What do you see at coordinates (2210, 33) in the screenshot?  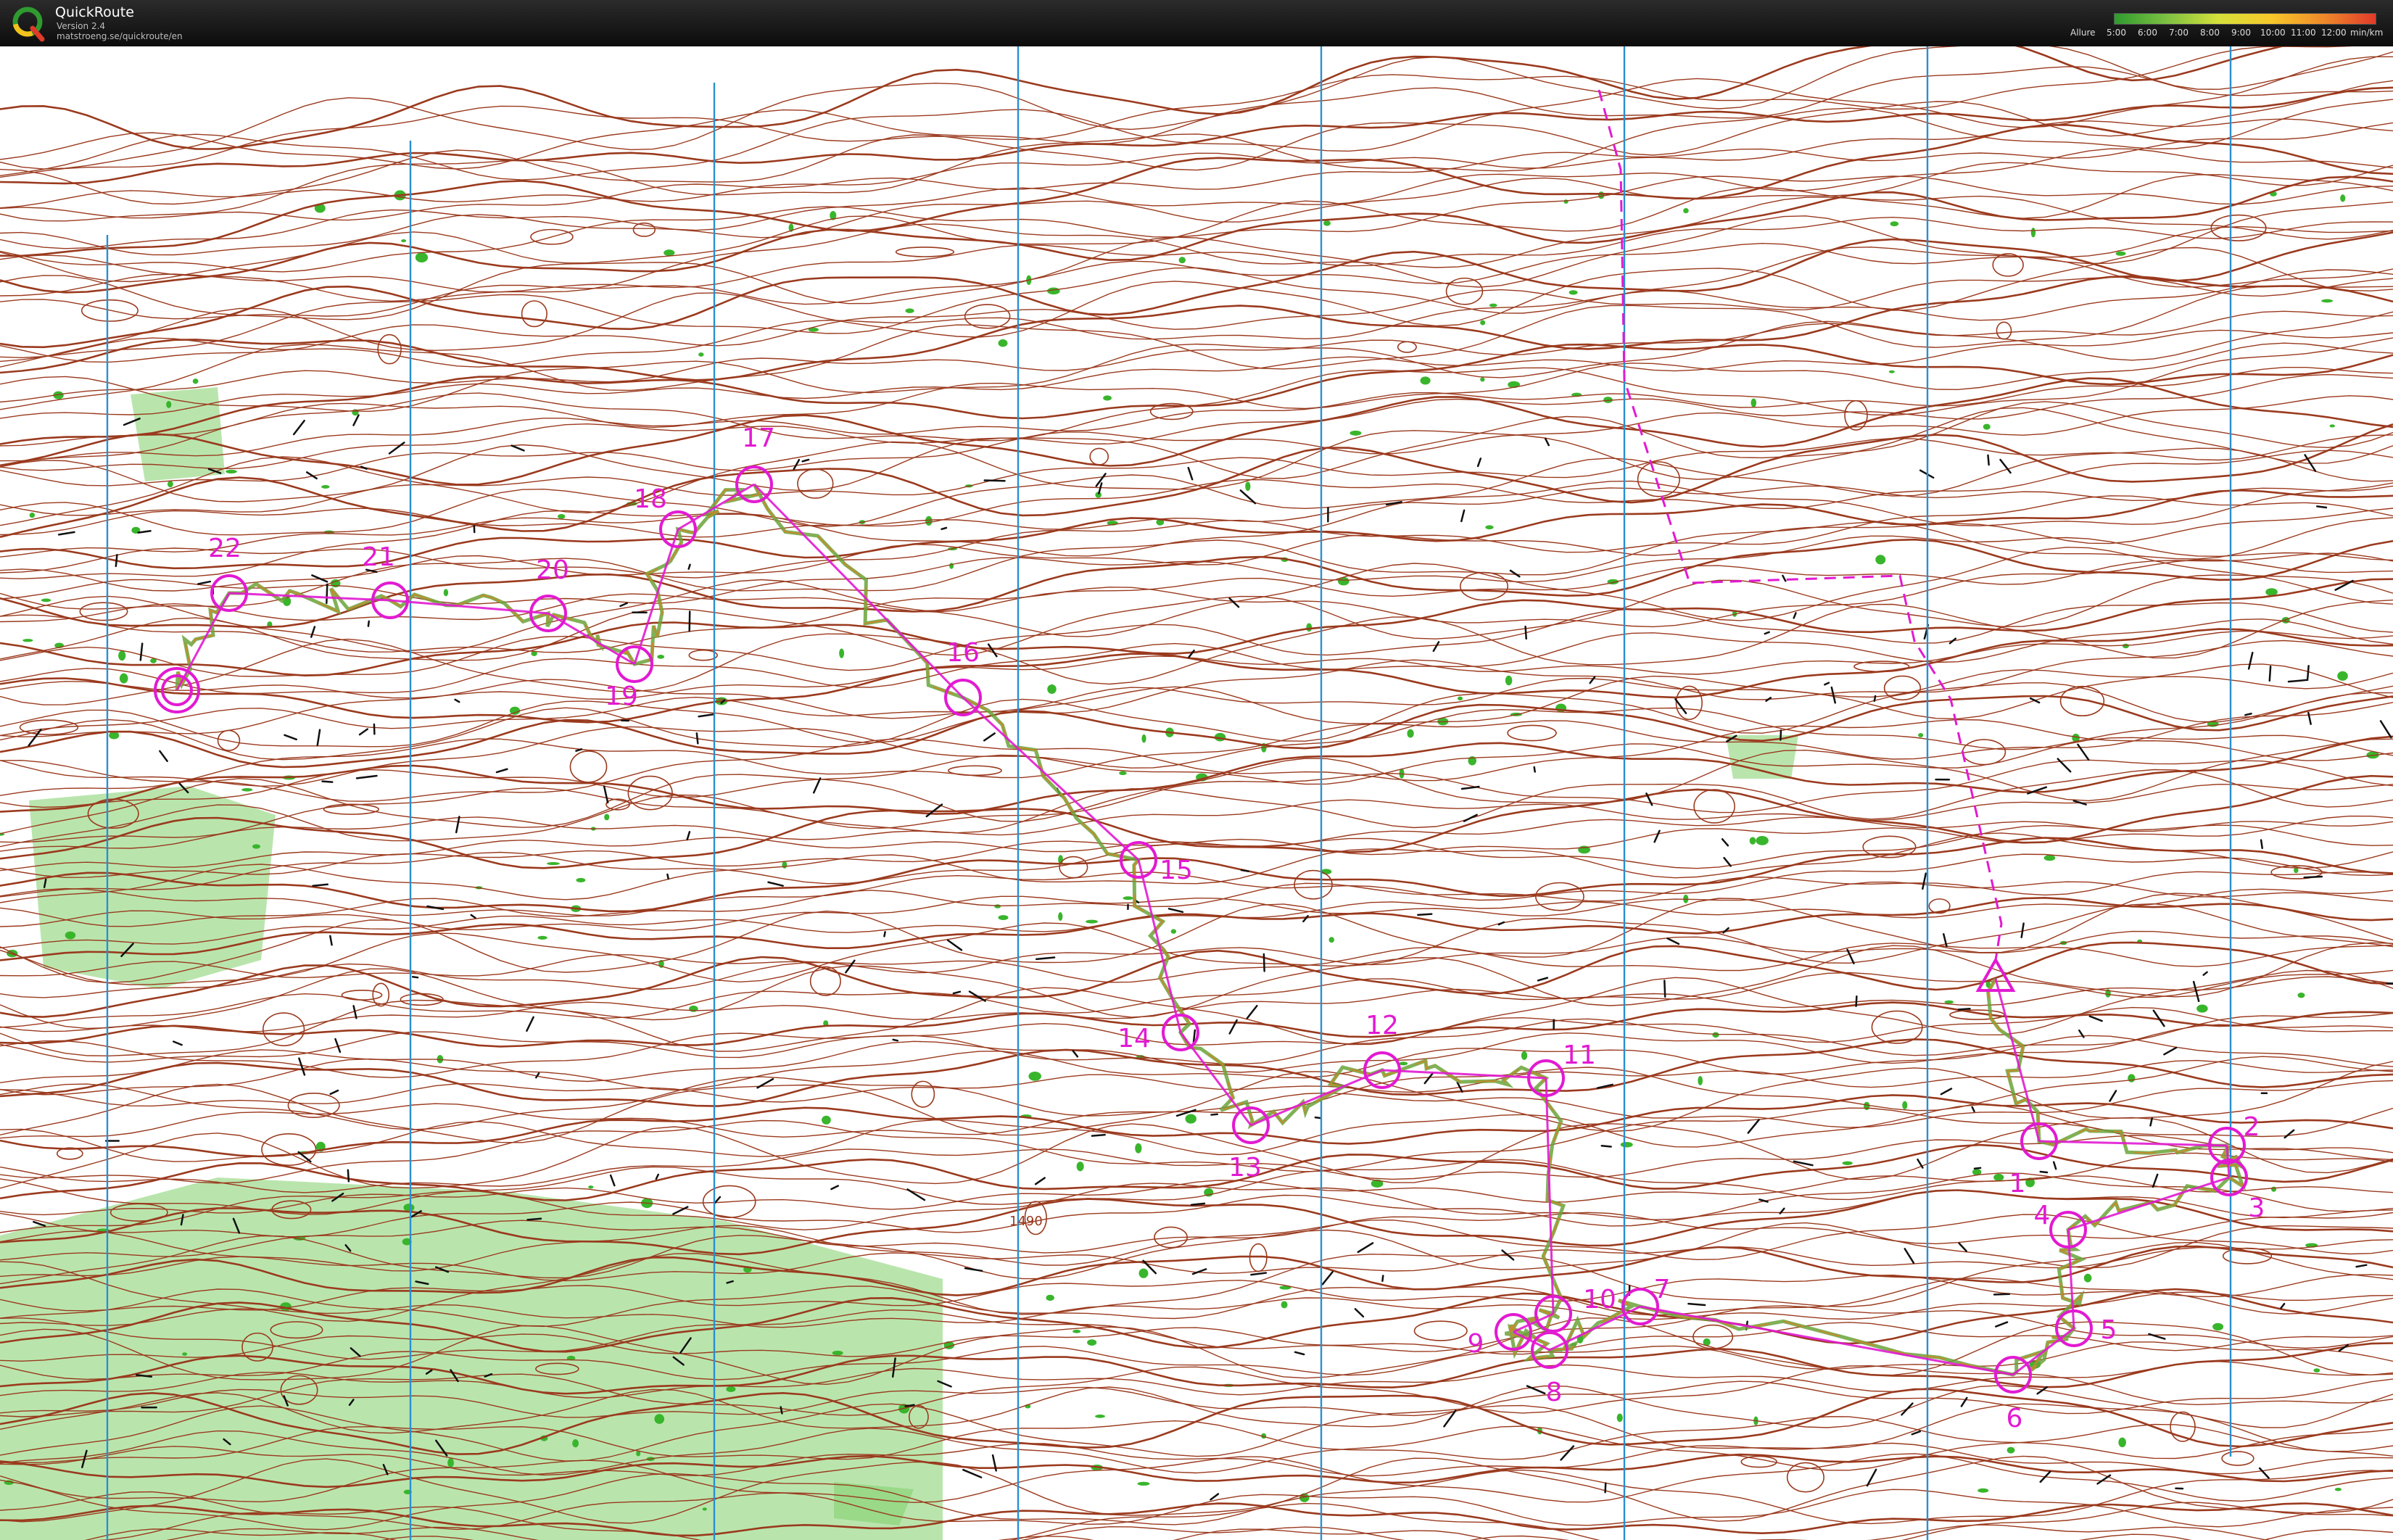 I see `pace-tick: 8:00` at bounding box center [2210, 33].